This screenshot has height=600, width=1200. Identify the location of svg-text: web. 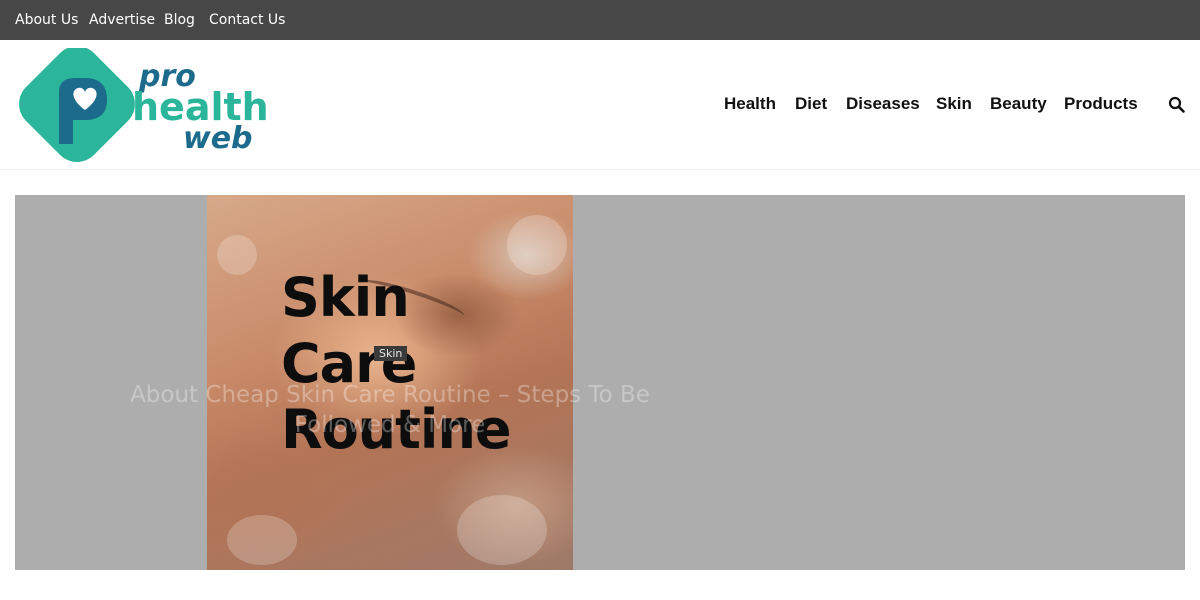
(218, 138).